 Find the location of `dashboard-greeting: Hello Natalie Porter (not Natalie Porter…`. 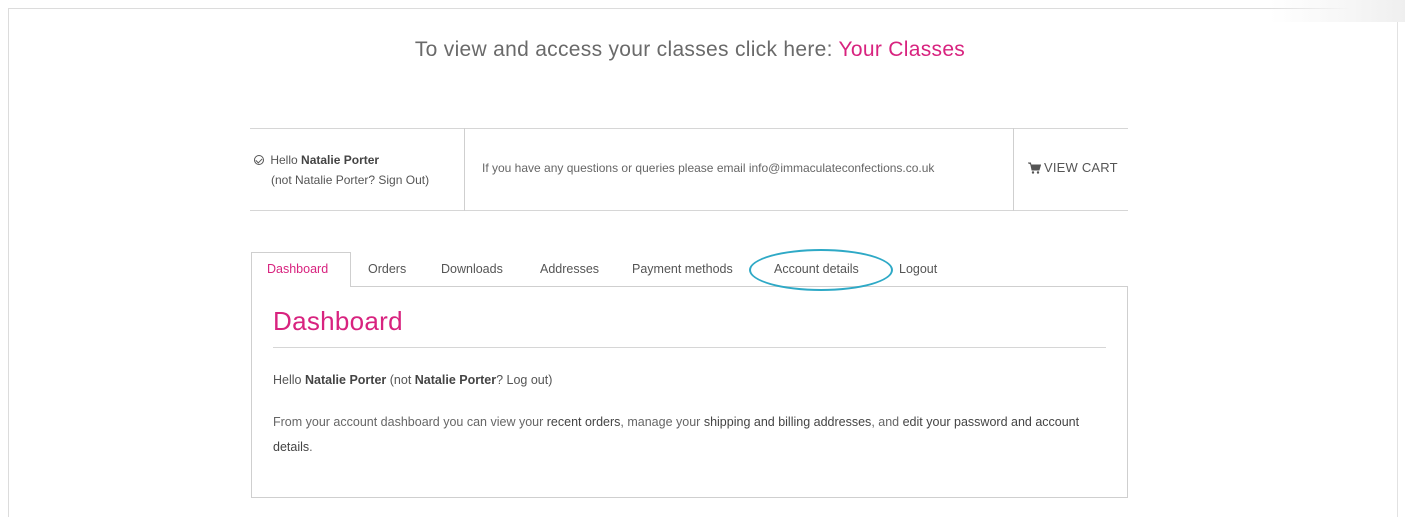

dashboard-greeting: Hello Natalie Porter (not Natalie Porter… is located at coordinates (412, 380).